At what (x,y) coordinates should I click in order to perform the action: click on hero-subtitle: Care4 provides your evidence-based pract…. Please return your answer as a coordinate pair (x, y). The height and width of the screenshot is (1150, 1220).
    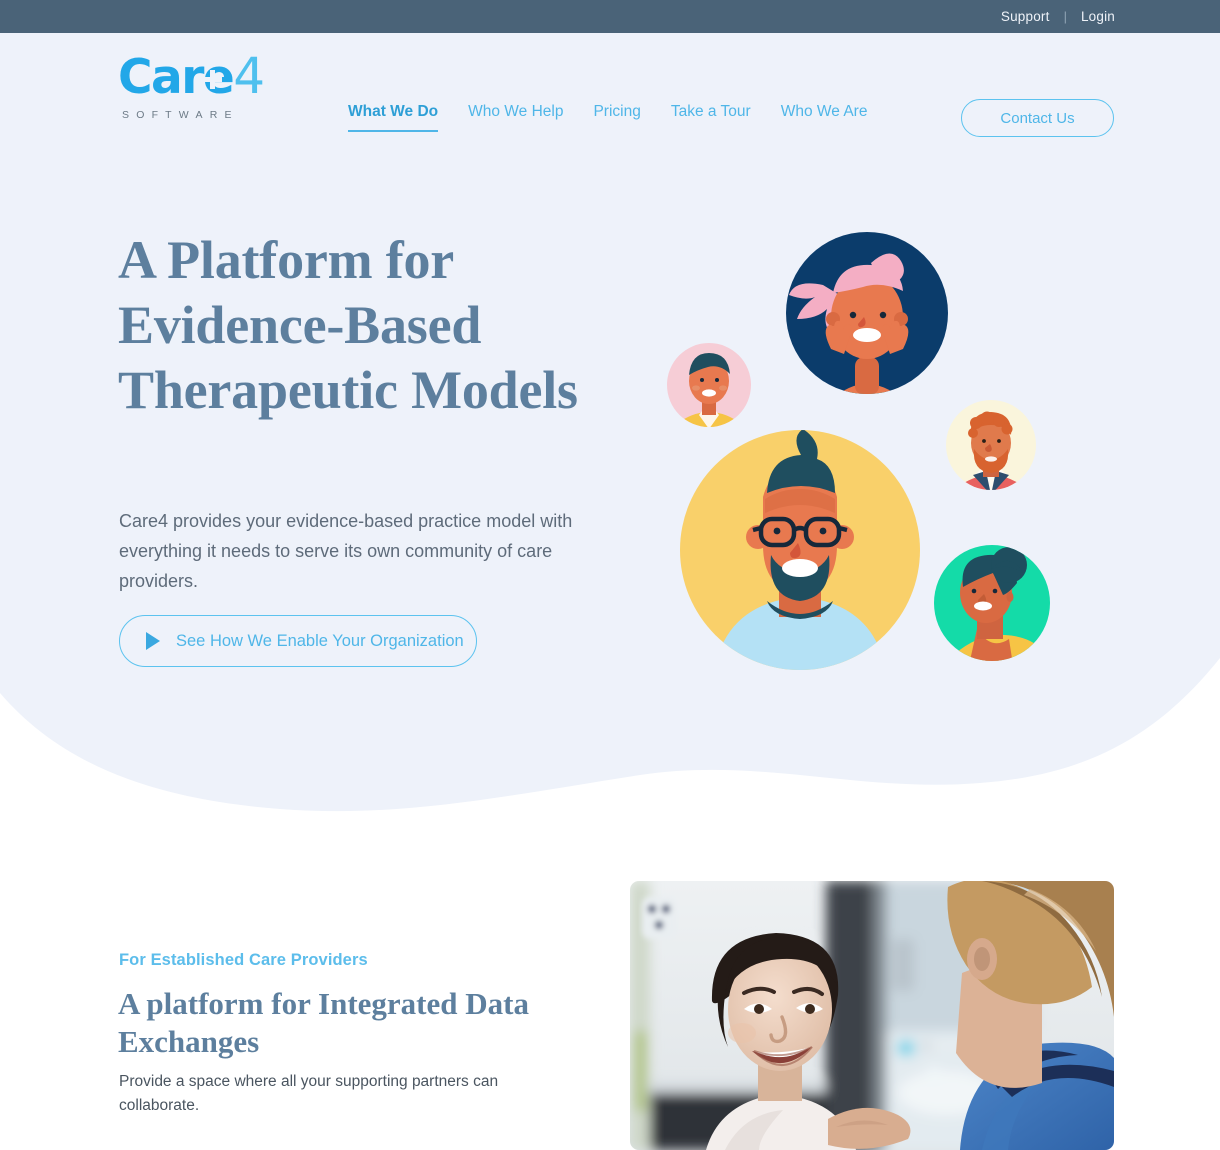
    Looking at the image, I should click on (346, 551).